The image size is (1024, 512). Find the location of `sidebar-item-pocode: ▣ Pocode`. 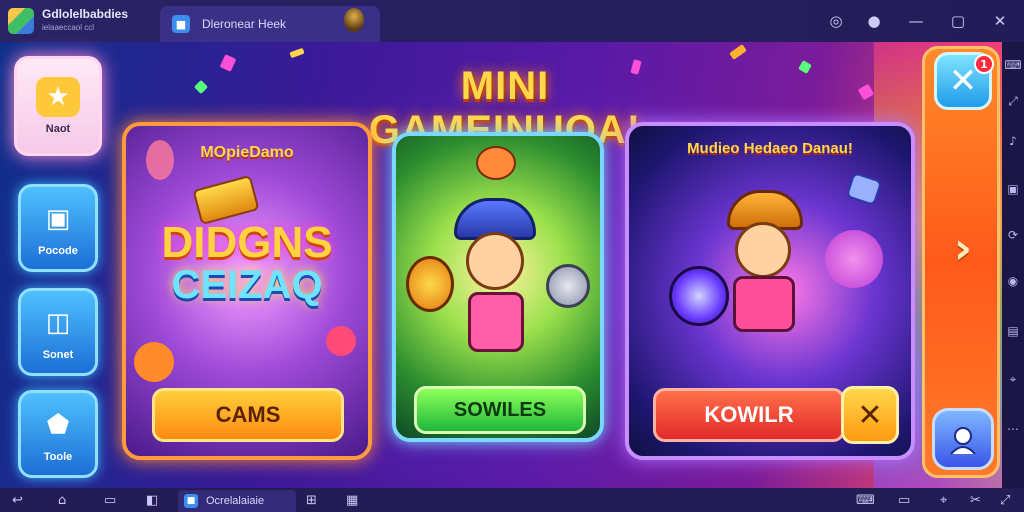

sidebar-item-pocode: ▣ Pocode is located at coordinates (58, 228).